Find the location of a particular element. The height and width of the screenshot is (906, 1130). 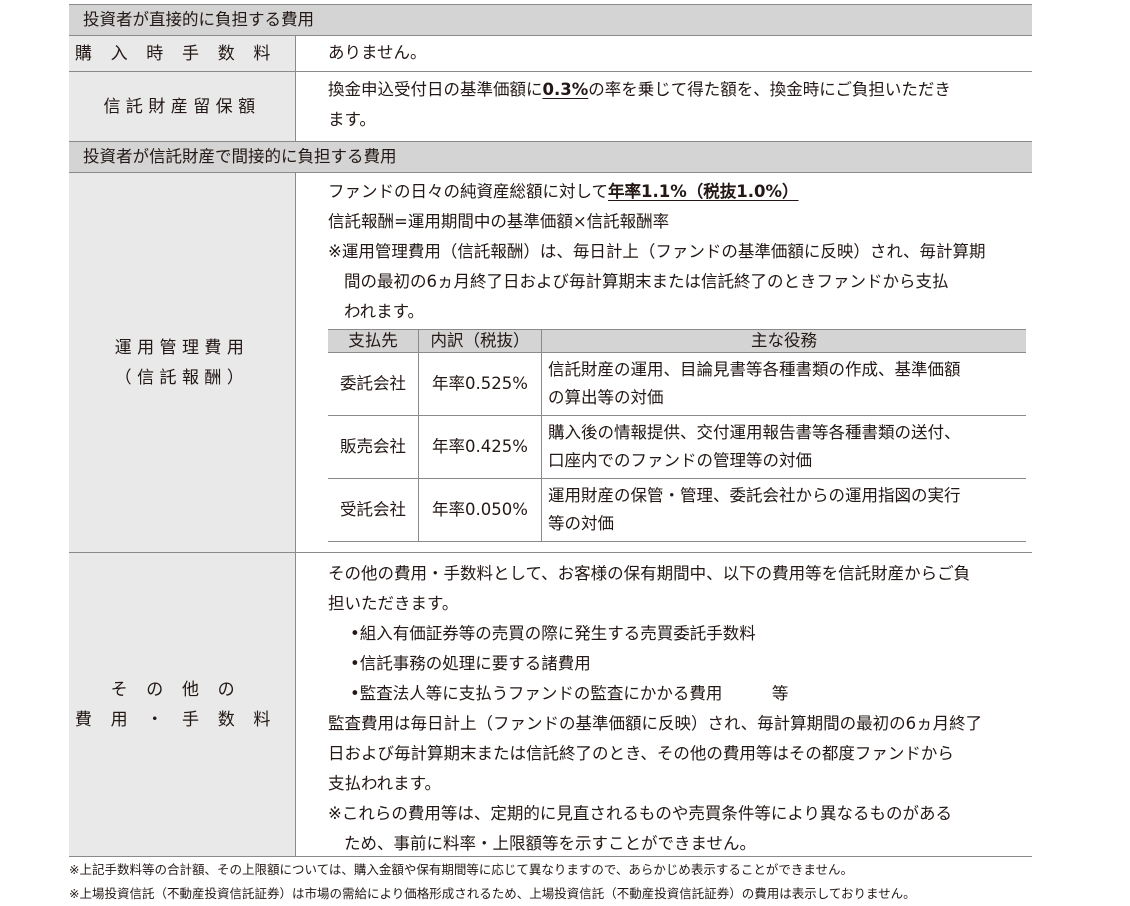

reserve-rate: 0.3% is located at coordinates (565, 89).